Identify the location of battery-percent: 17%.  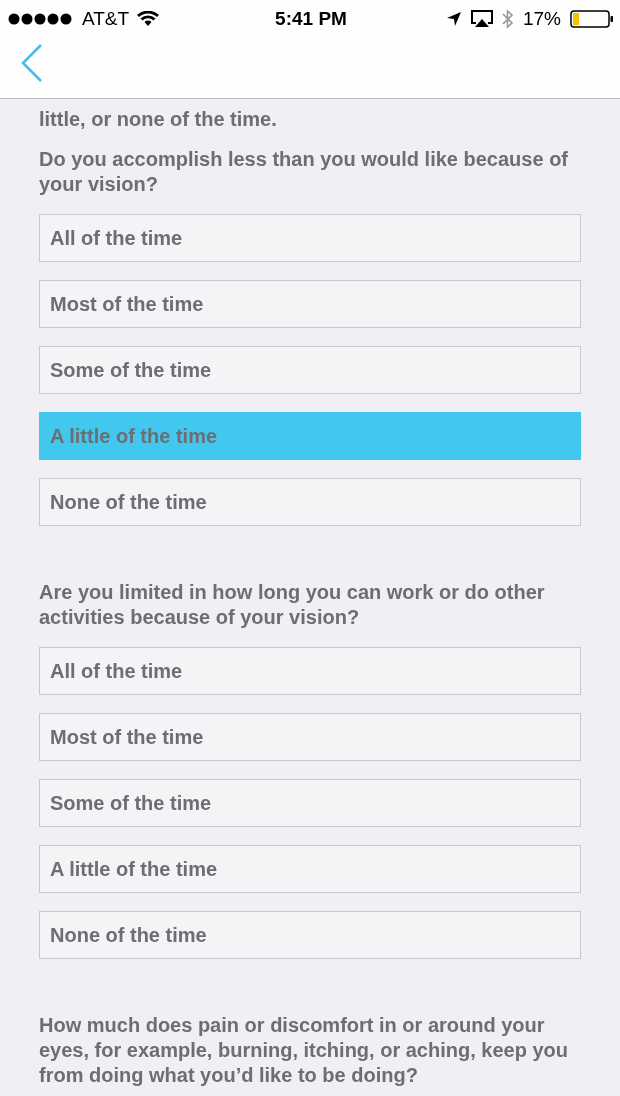
(541, 19).